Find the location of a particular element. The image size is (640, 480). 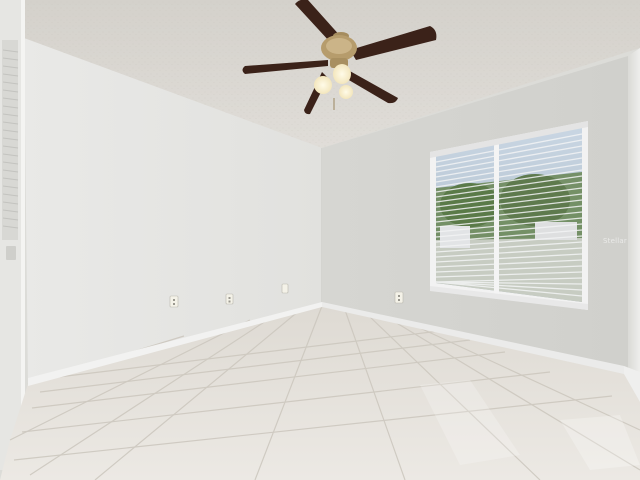

closet-door is located at coordinates (12, 235).